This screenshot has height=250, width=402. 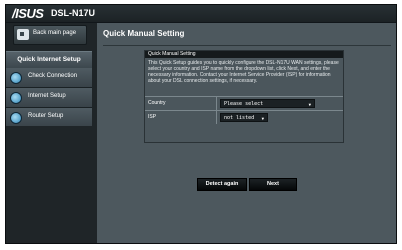 I want to click on sidebar-item-router-setup: Router Setup, so click(x=49, y=118).